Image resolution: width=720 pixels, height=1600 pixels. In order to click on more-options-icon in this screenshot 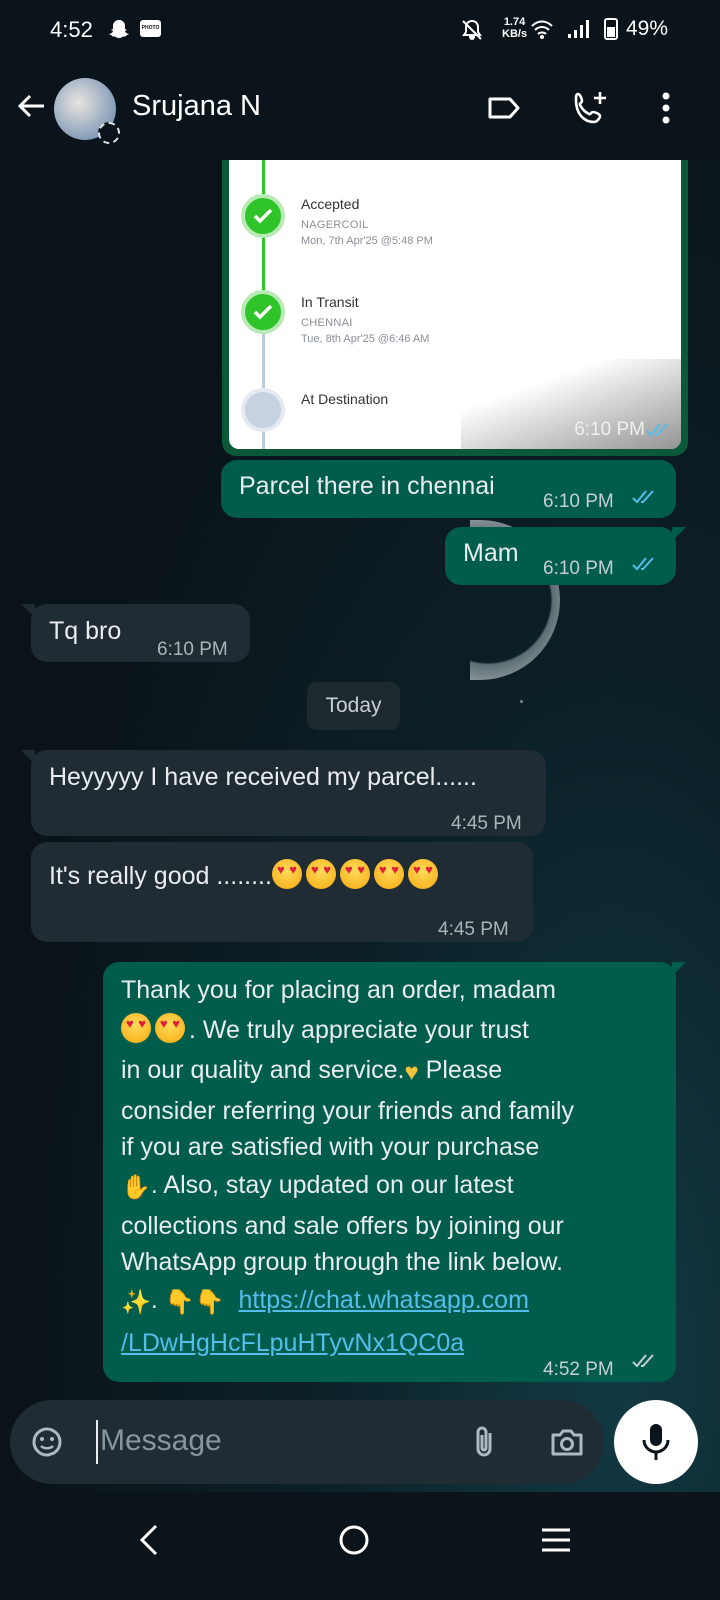, I will do `click(666, 108)`.